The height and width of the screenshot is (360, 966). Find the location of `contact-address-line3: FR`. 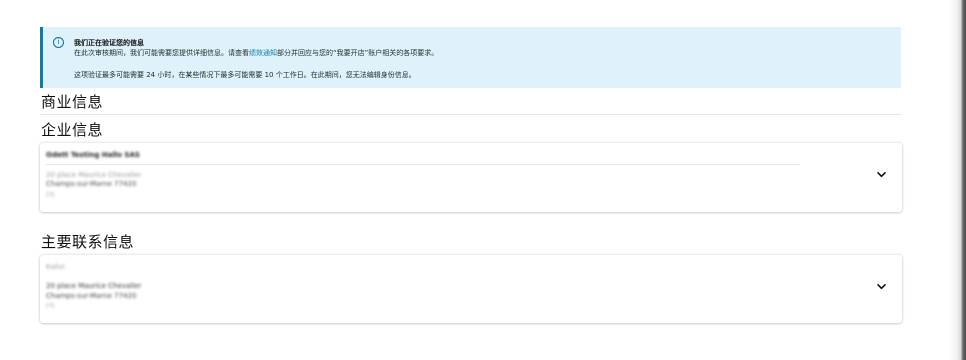

contact-address-line3: FR is located at coordinates (50, 306).